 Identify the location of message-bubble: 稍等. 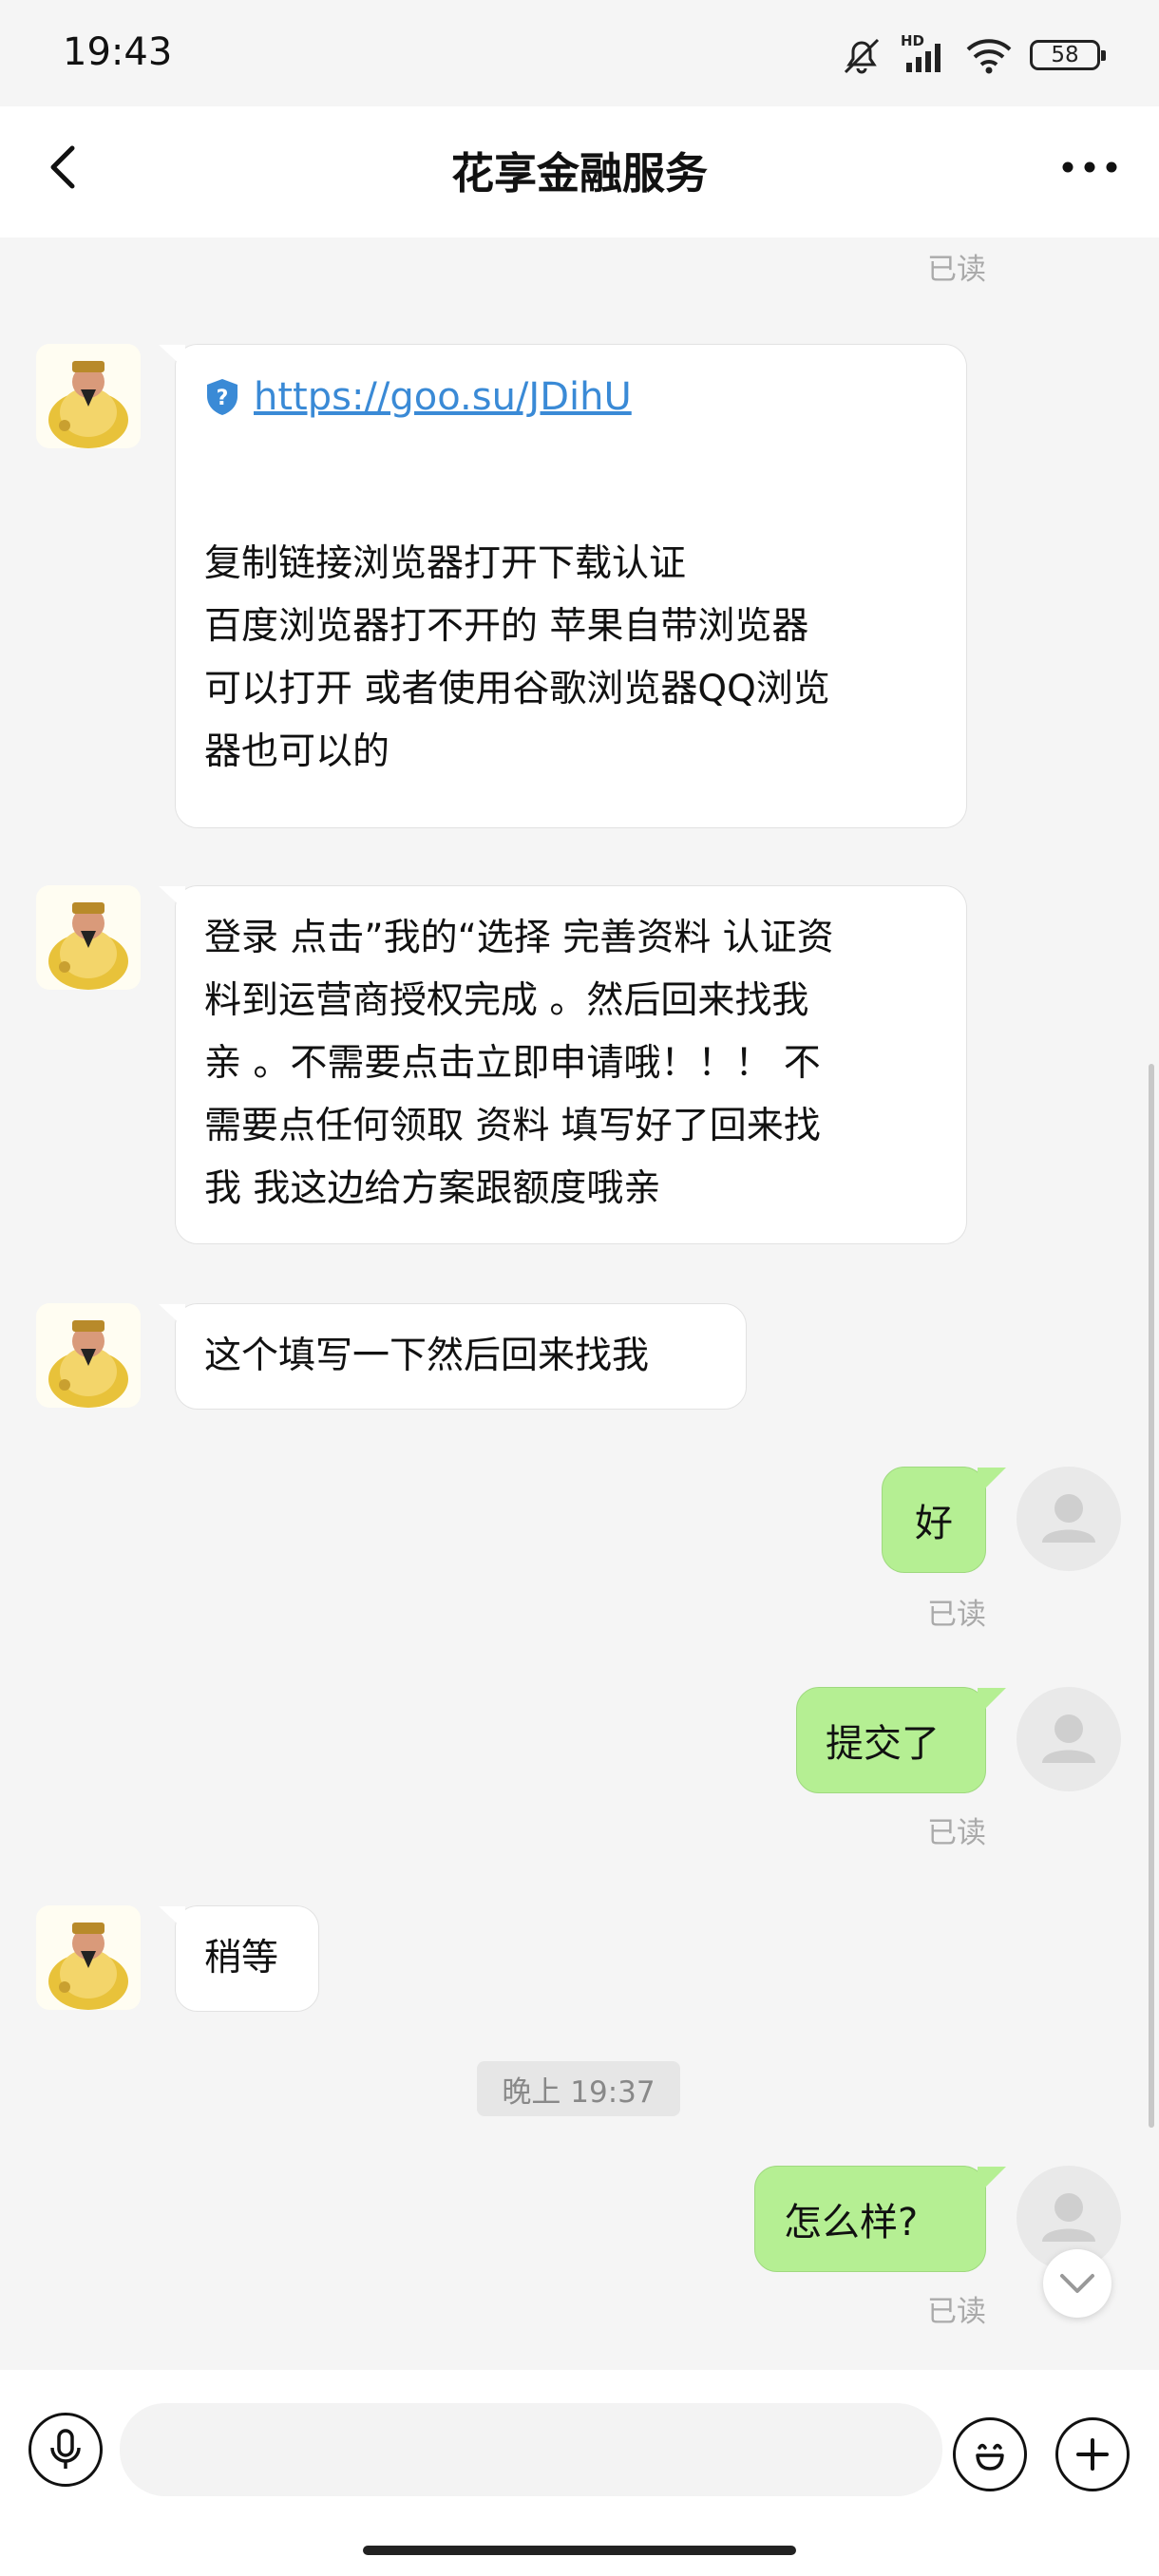
(239, 1958).